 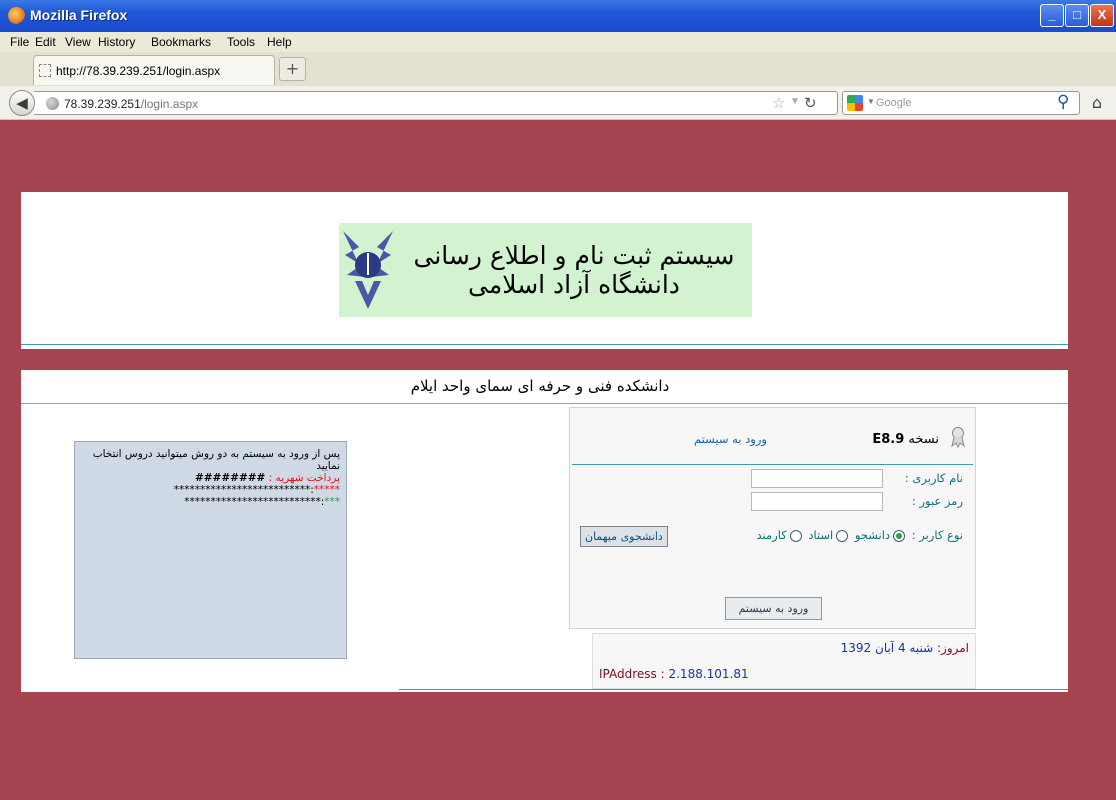 I want to click on login-heading: ورود به سیستم, so click(x=730, y=439).